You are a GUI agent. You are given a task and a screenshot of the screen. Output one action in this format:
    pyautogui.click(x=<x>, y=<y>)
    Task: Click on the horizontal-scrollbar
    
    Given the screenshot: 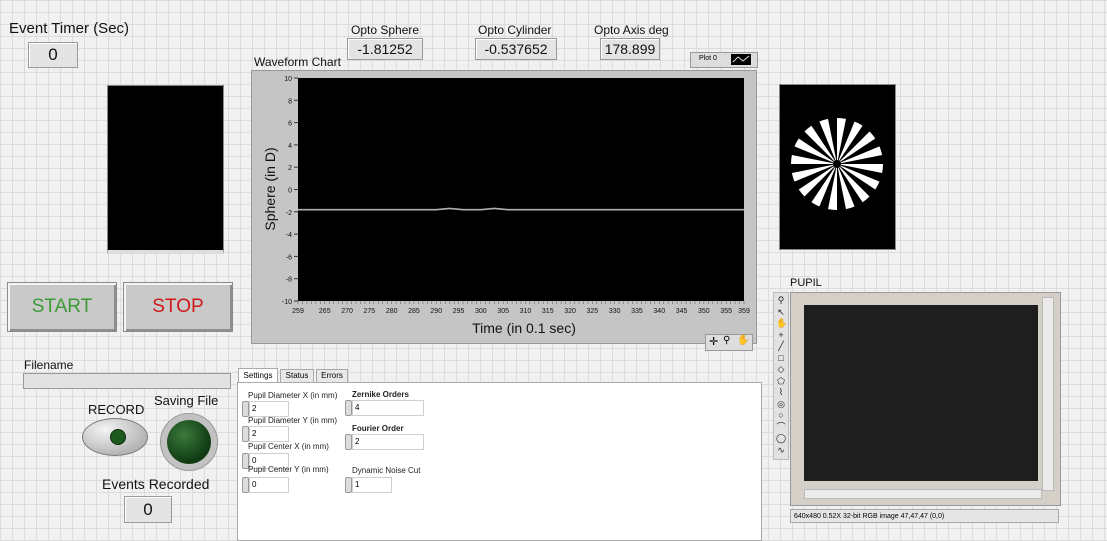 What is the action you would take?
    pyautogui.click(x=923, y=494)
    